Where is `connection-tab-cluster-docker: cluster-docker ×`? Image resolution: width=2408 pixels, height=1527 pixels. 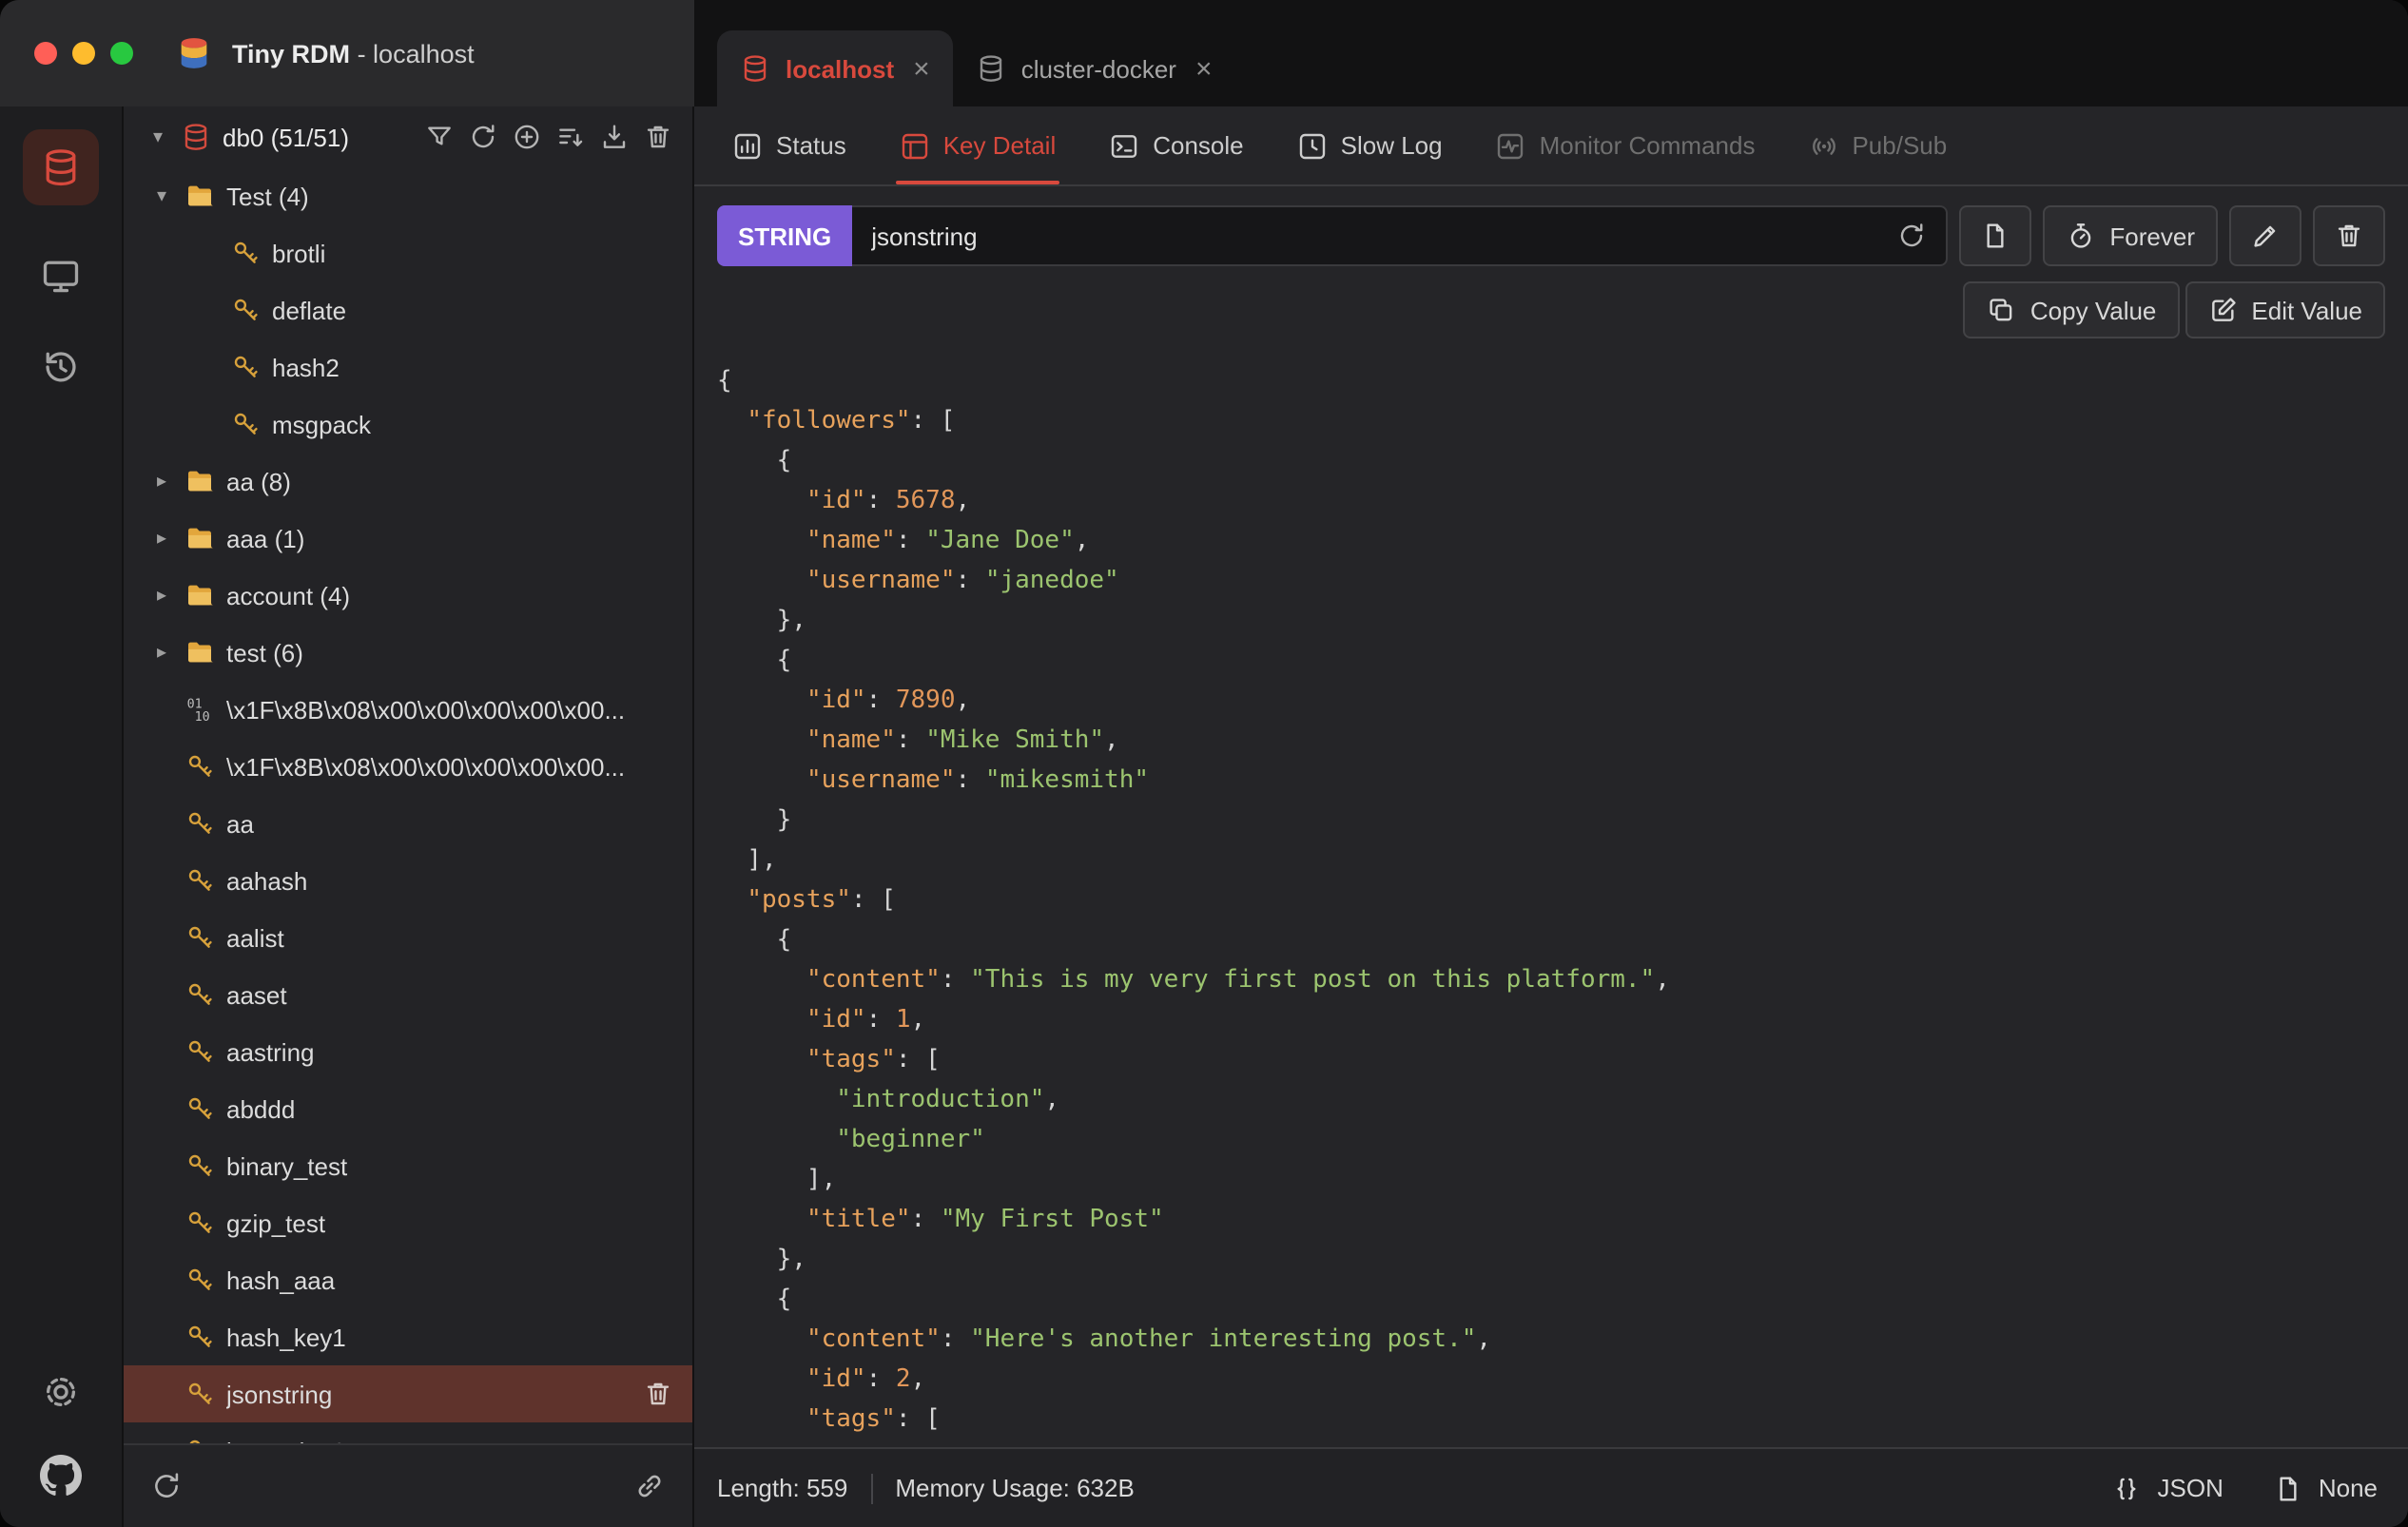
connection-tab-cluster-docker: cluster-docker × is located at coordinates (1094, 68).